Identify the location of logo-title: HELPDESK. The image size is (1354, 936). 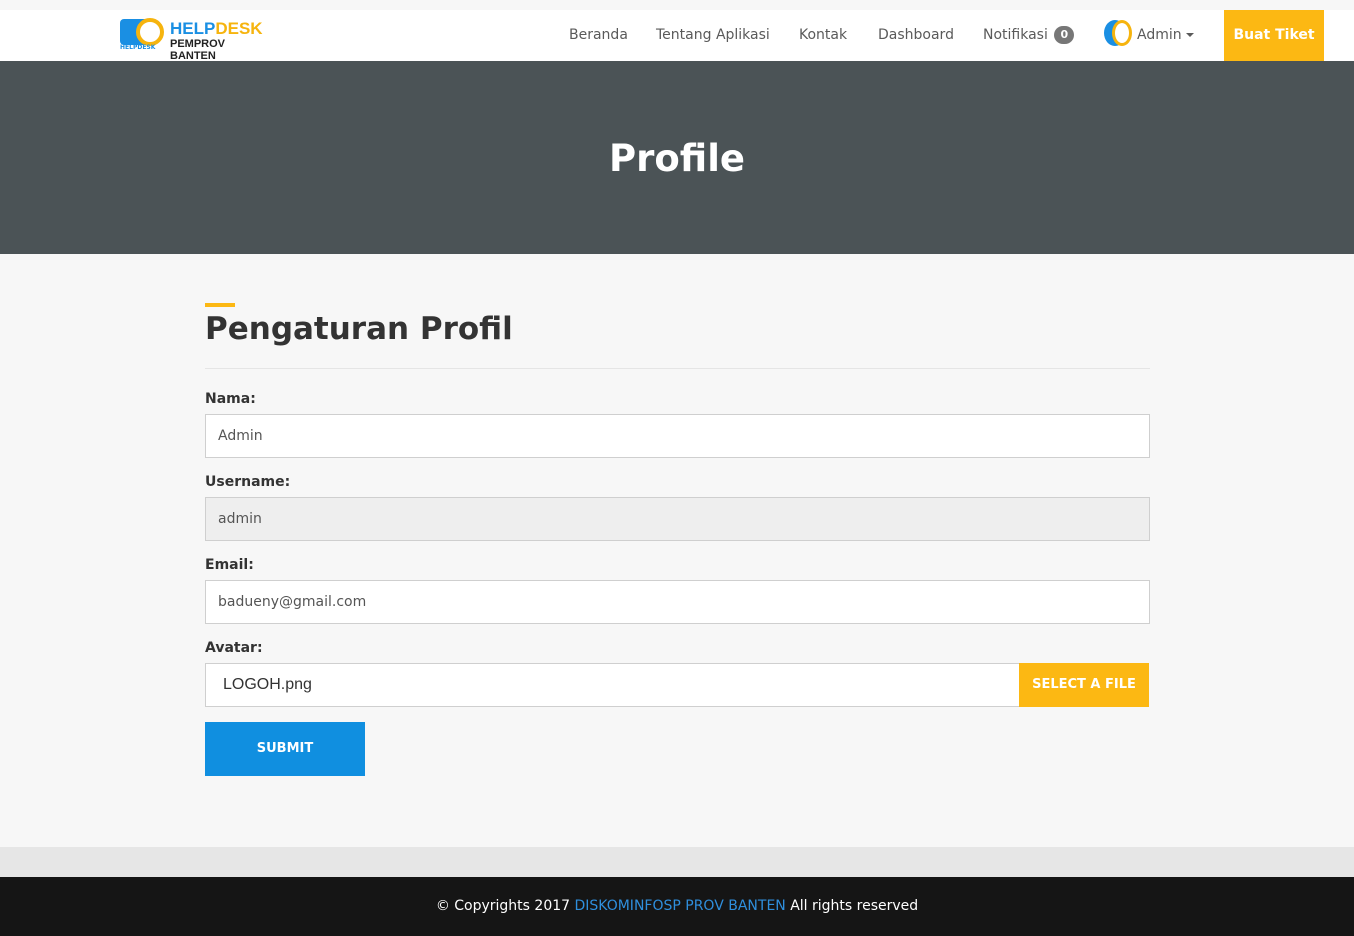
(216, 28).